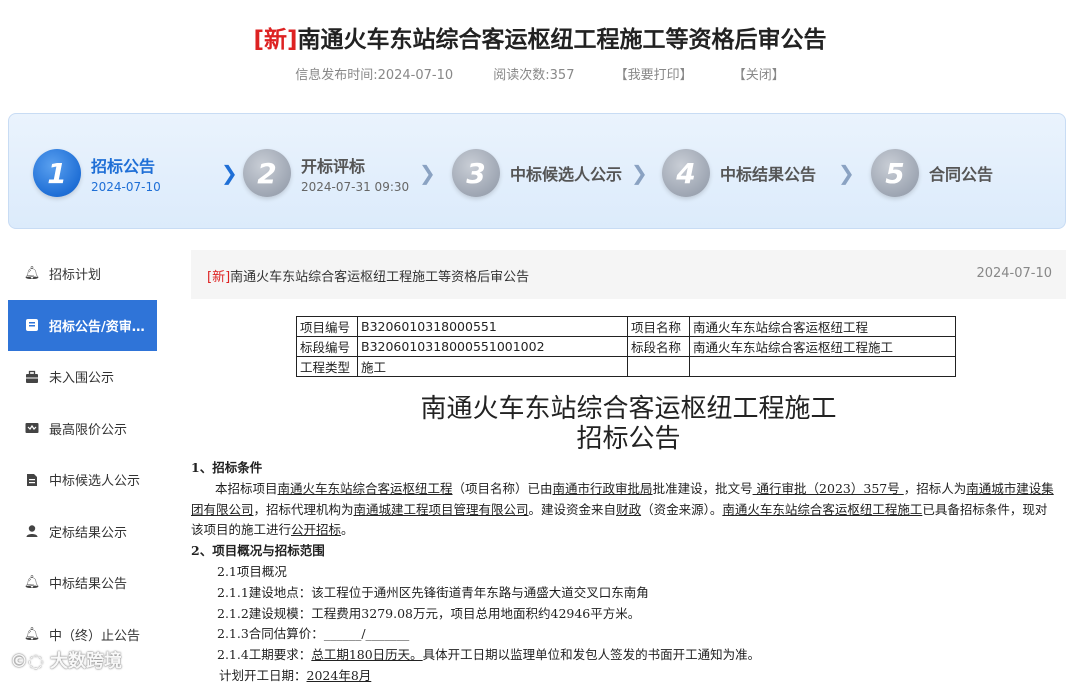 This screenshot has height=687, width=1080. What do you see at coordinates (702, 488) in the screenshot?
I see `text: 批准建设，批文号` at bounding box center [702, 488].